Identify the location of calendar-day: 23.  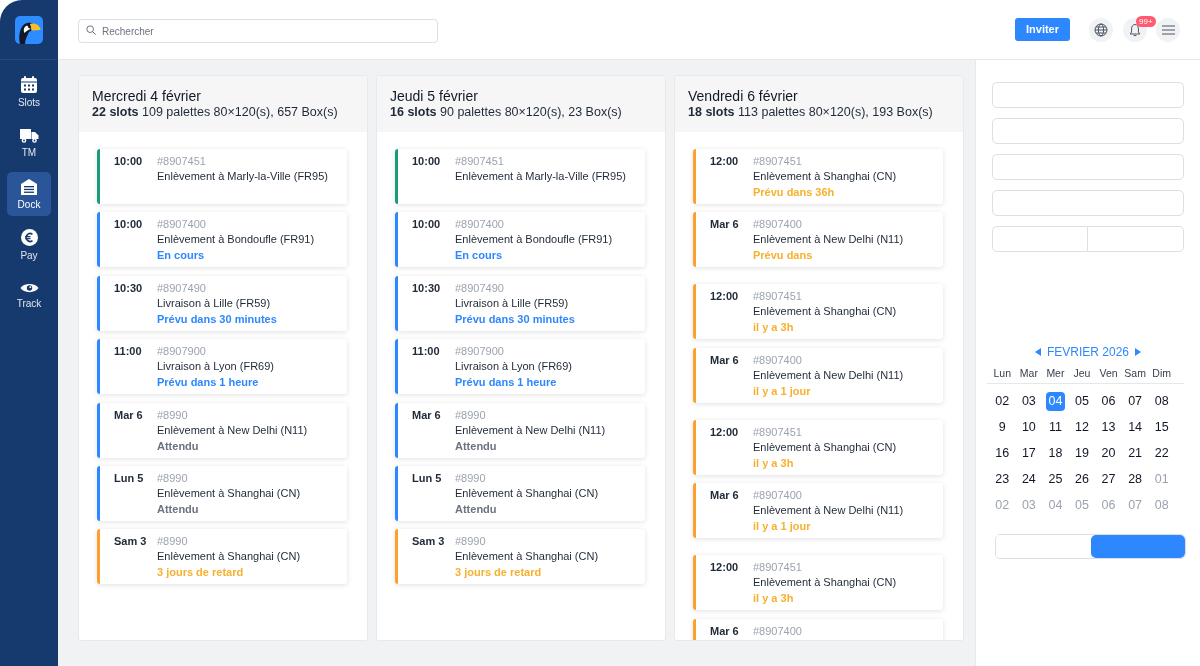
(1002, 479).